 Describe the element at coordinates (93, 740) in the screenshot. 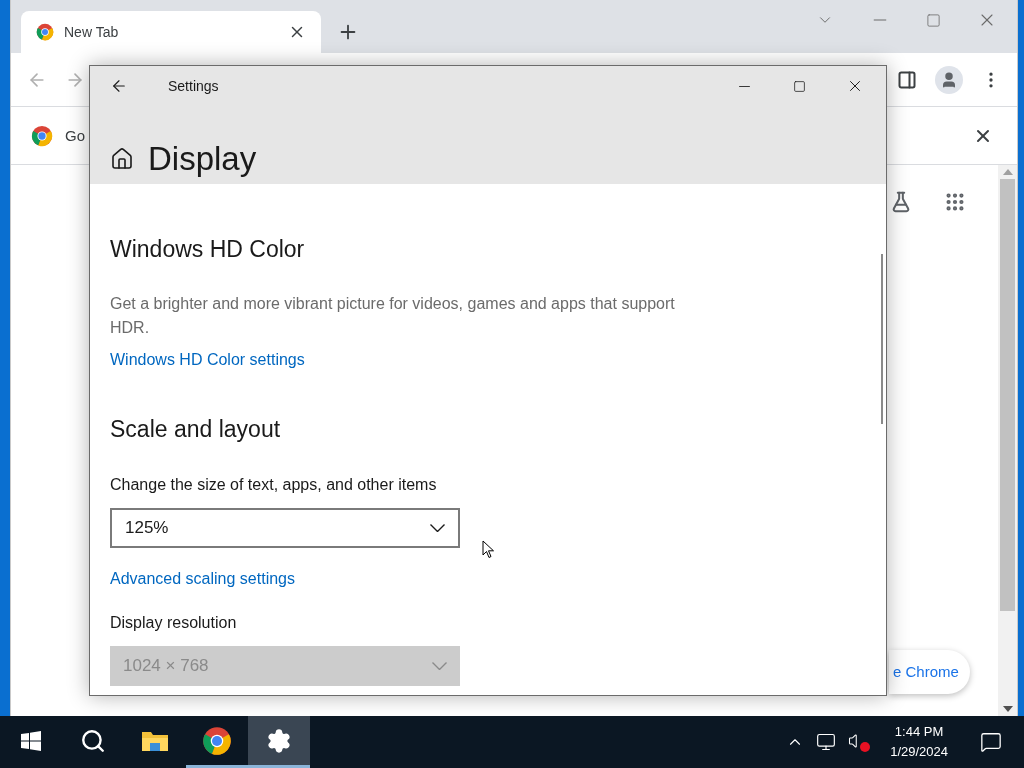

I see `search-icon` at that location.